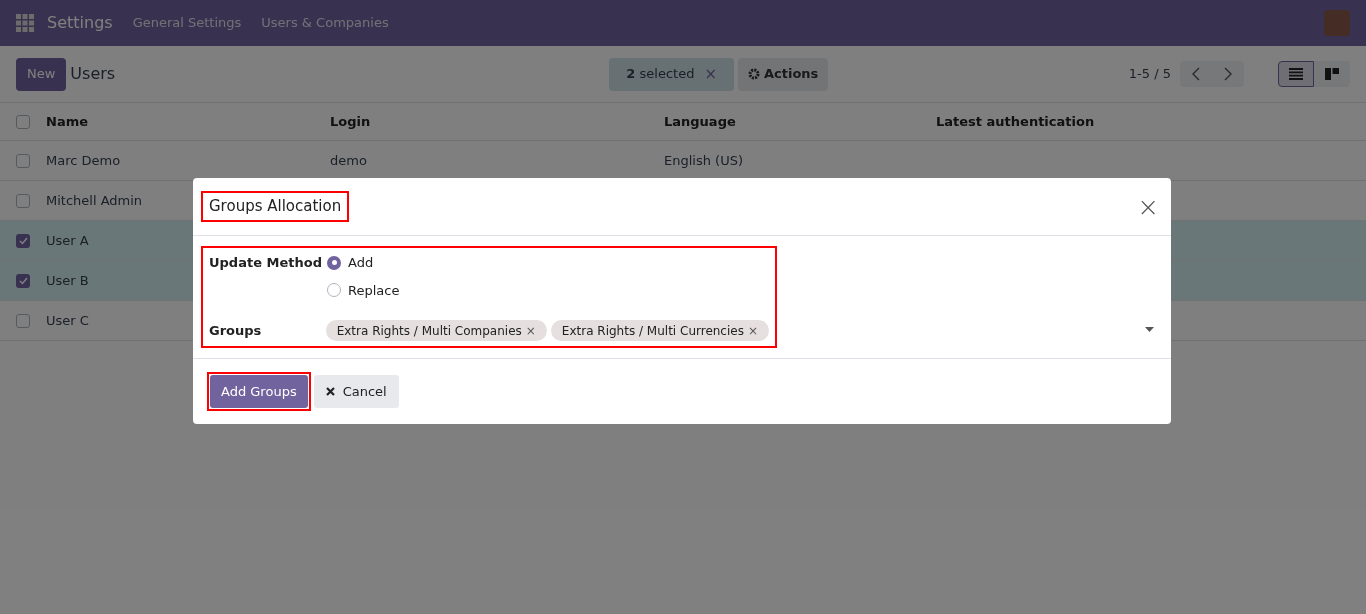 This screenshot has width=1366, height=614. Describe the element at coordinates (187, 23) in the screenshot. I see `menu-item: General Settings` at that location.